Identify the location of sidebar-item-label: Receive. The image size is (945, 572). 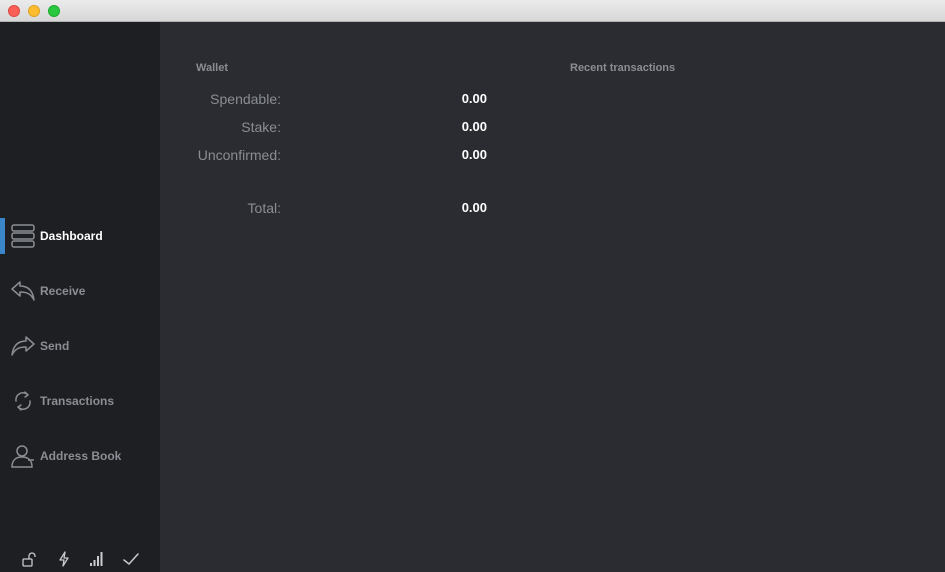
(63, 291).